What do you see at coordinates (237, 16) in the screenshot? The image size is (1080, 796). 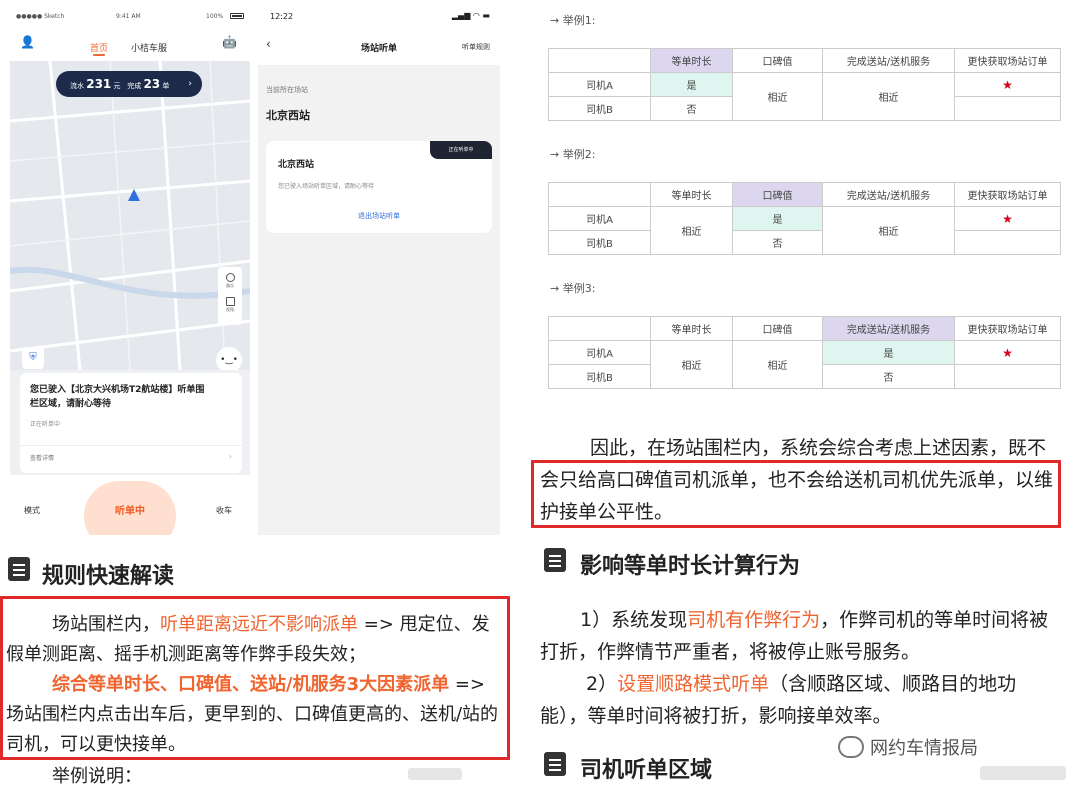 I see `battery-icon` at bounding box center [237, 16].